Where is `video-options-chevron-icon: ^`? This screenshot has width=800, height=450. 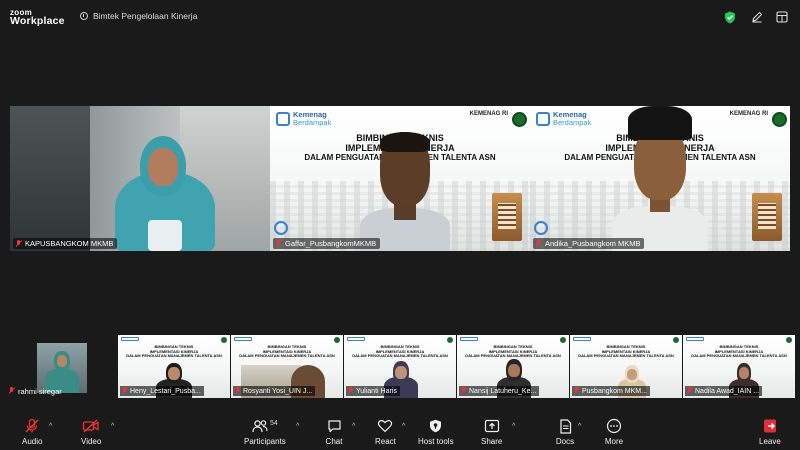
video-options-chevron-icon: ^ is located at coordinates (112, 426).